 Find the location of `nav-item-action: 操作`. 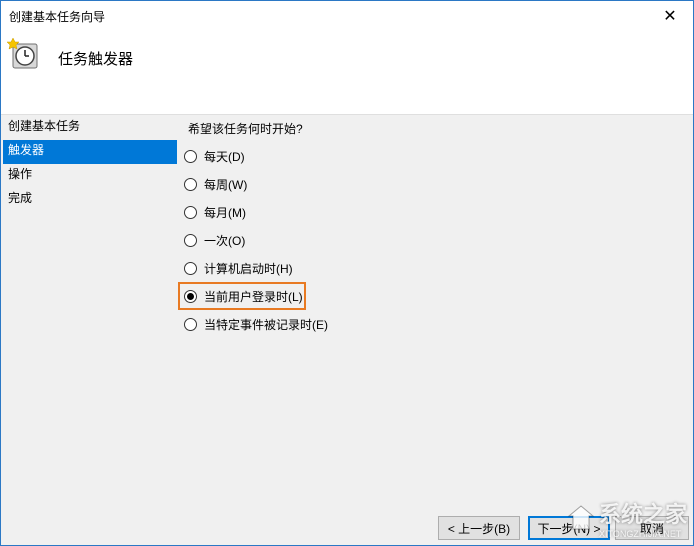

nav-item-action: 操作 is located at coordinates (90, 176).